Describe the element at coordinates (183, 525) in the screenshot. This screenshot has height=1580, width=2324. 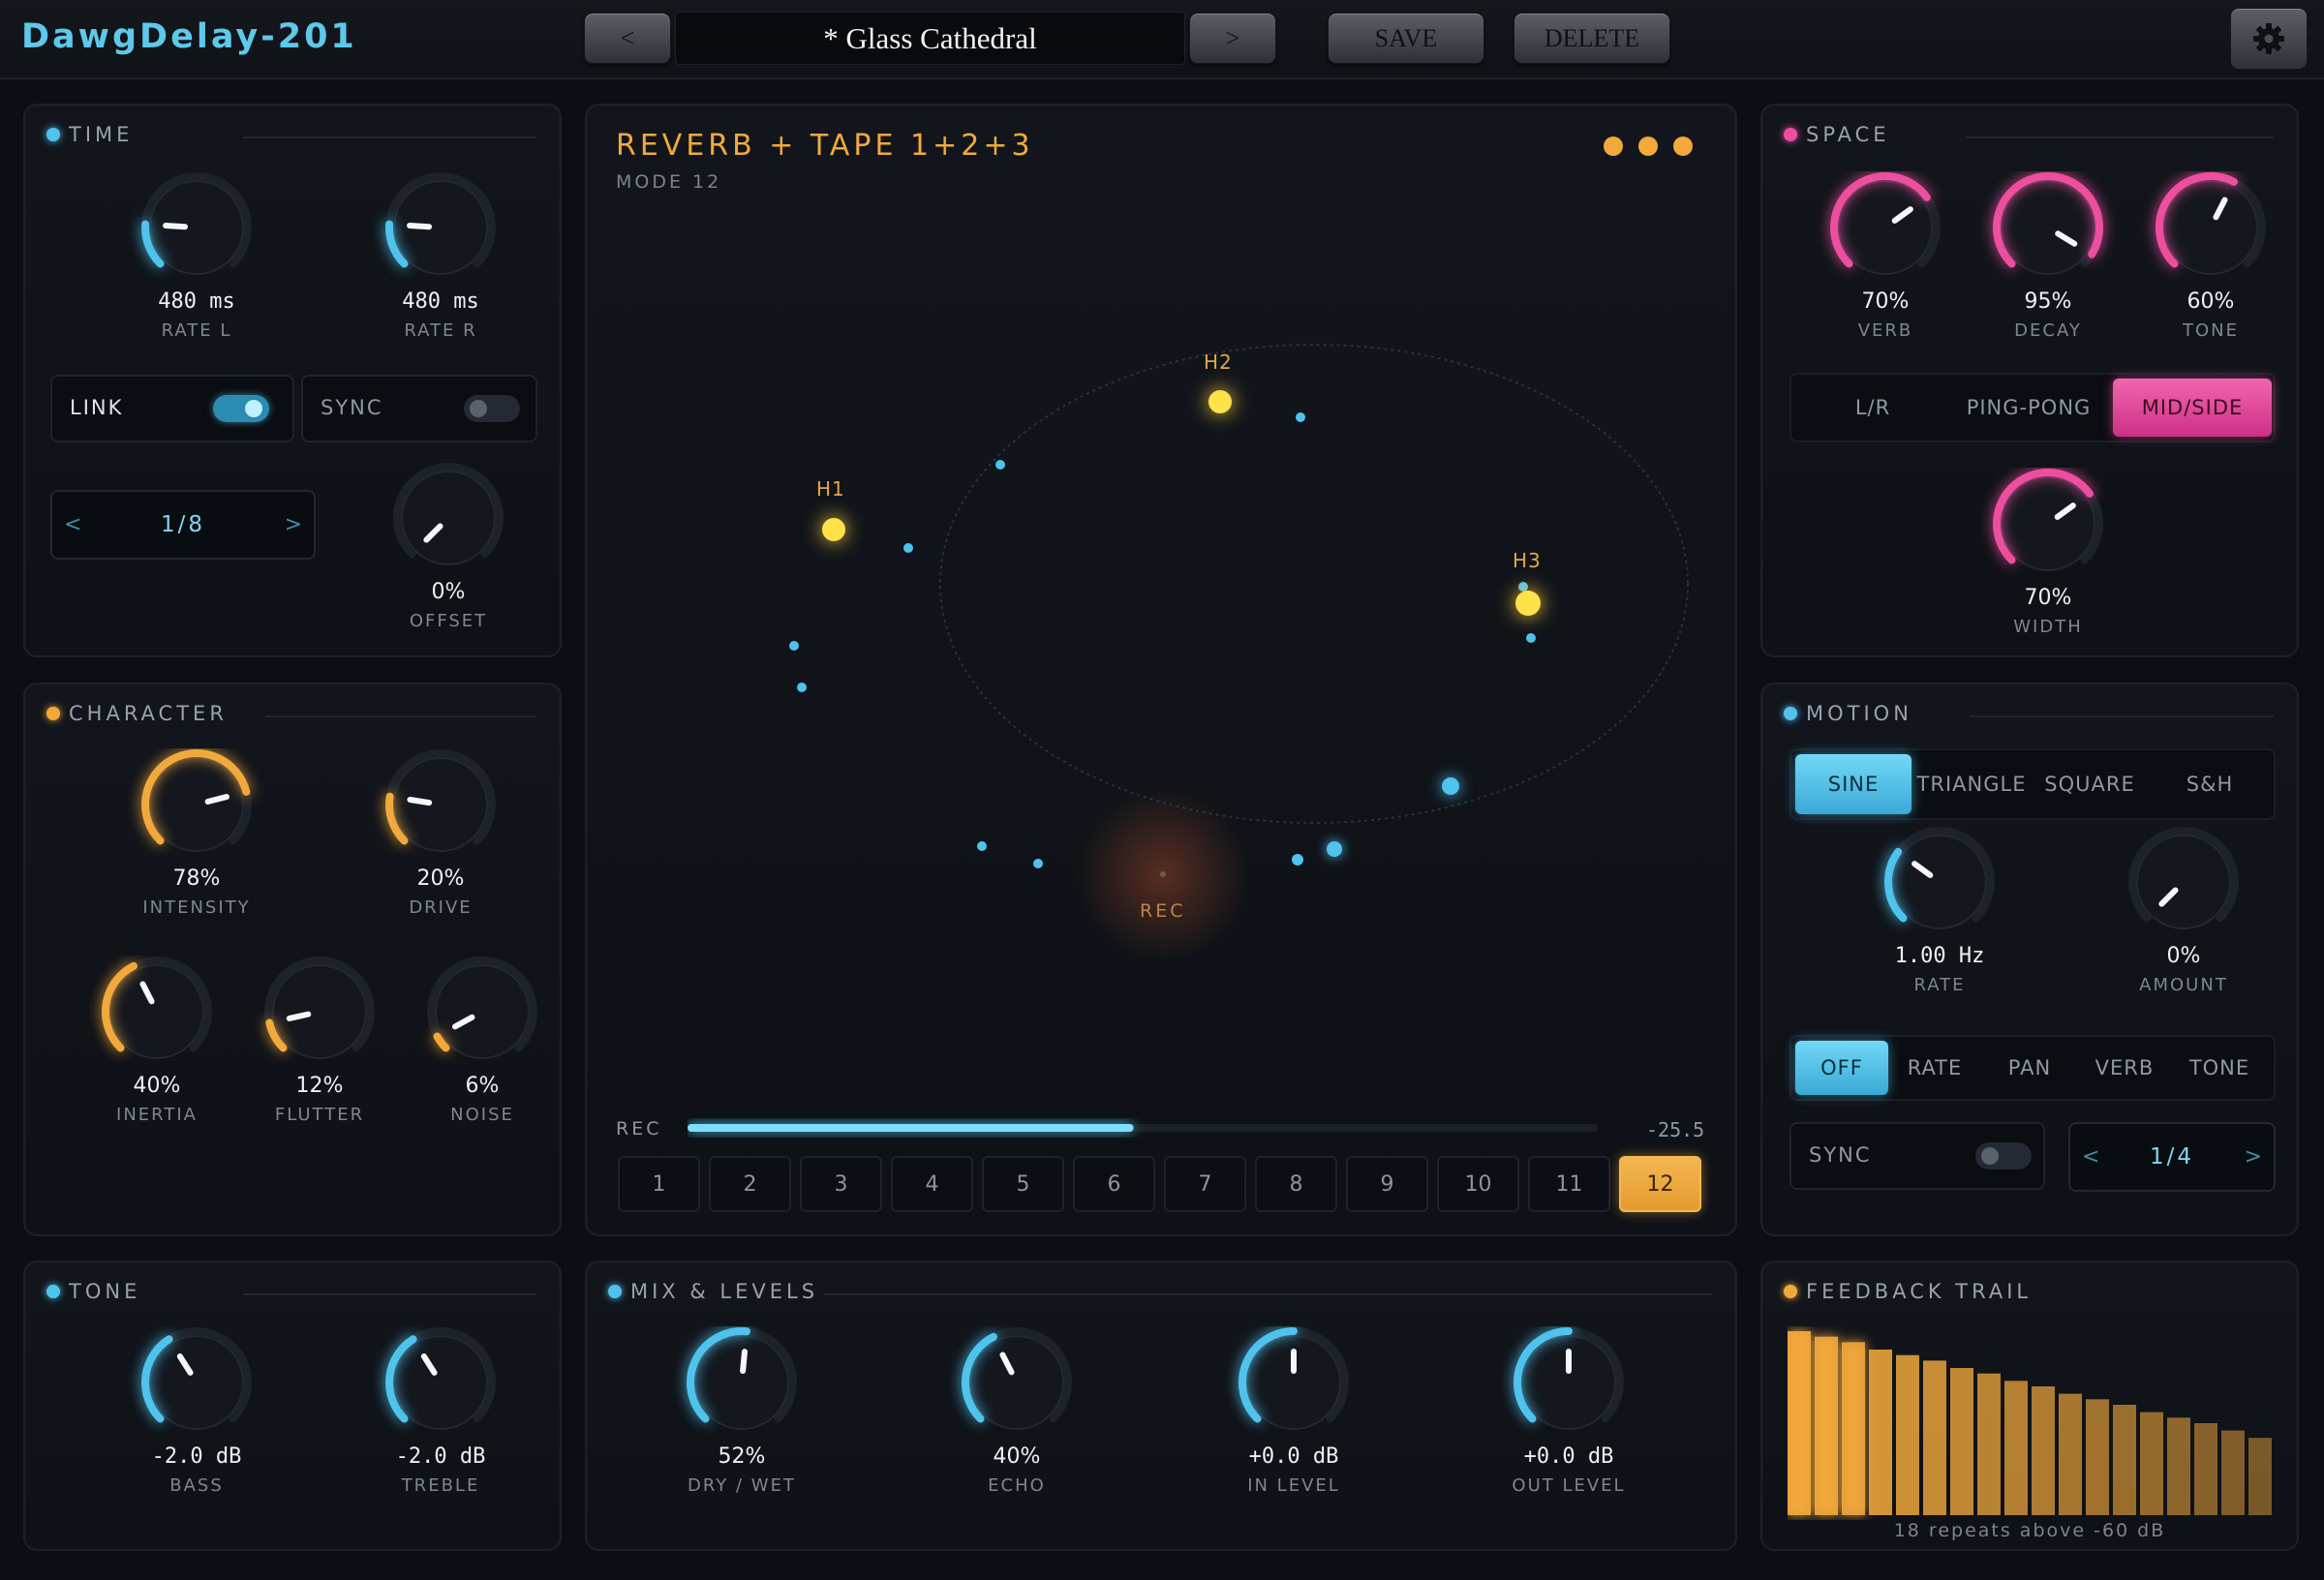
I see `time-division-stepper: < 1/8 >` at that location.